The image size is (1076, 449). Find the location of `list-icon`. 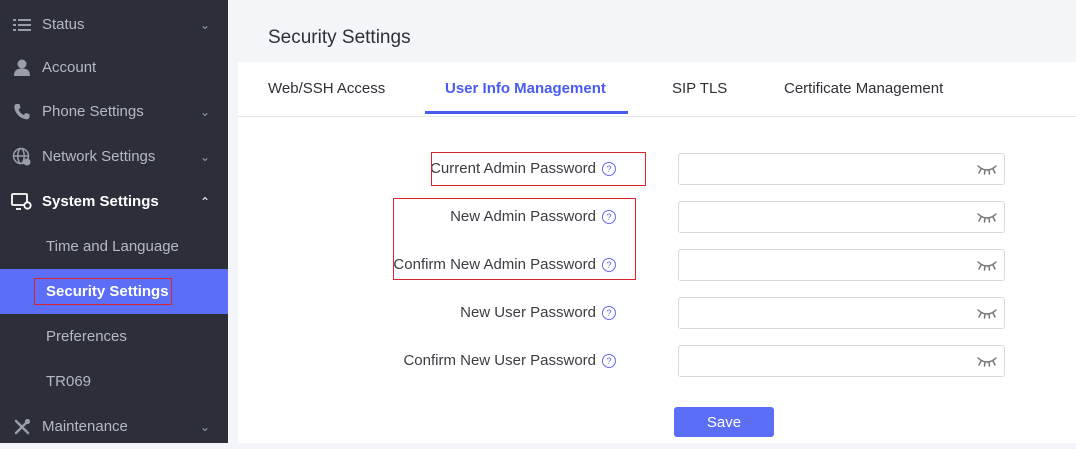

list-icon is located at coordinates (22, 25).